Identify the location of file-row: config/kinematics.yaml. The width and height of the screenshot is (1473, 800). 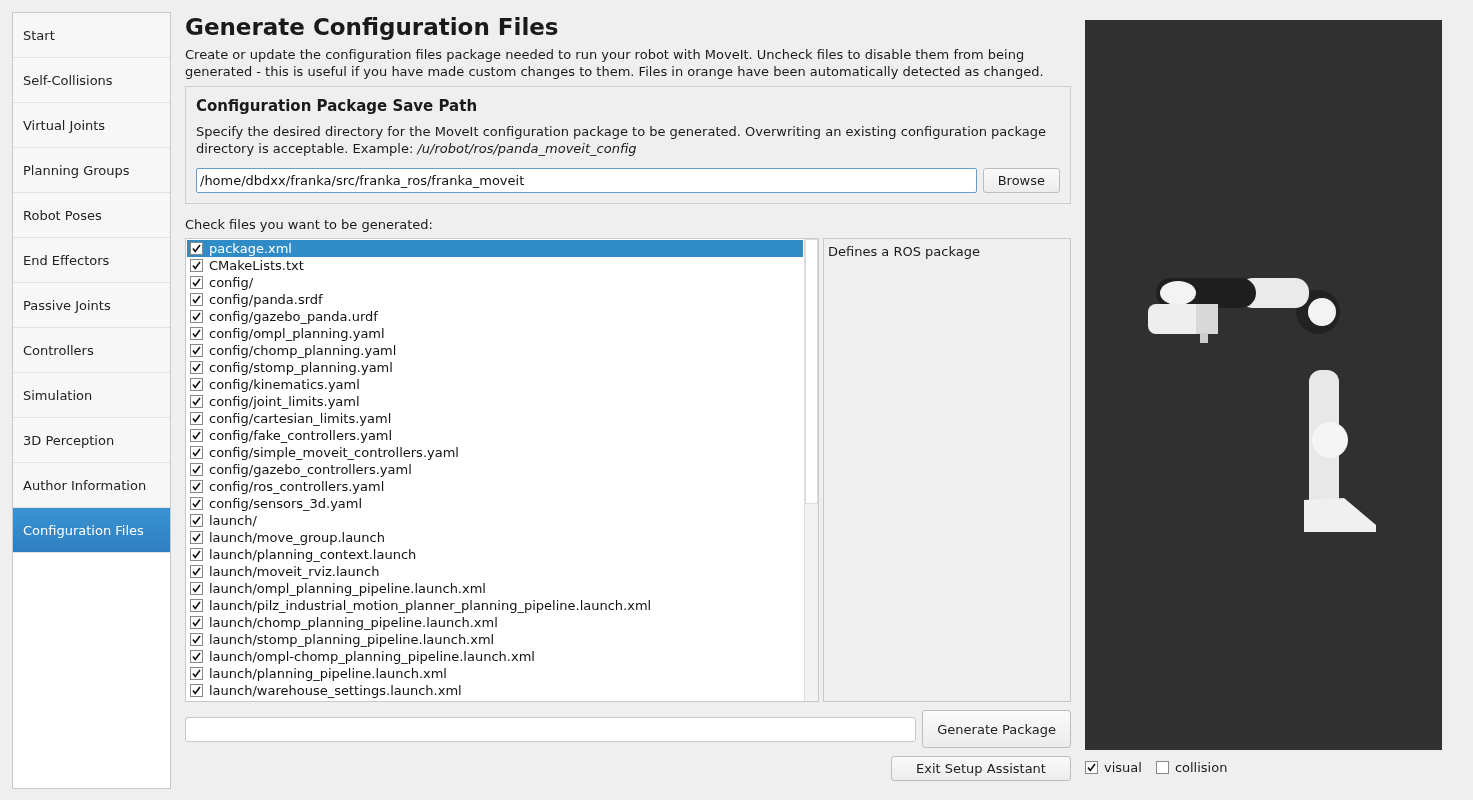
(495, 384).